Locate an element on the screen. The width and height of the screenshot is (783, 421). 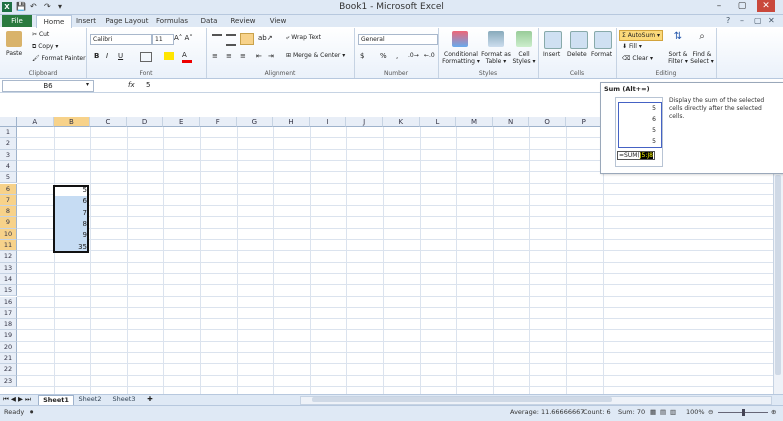
decrease-decimal-icon: ←.0 is located at coordinates (429, 55).